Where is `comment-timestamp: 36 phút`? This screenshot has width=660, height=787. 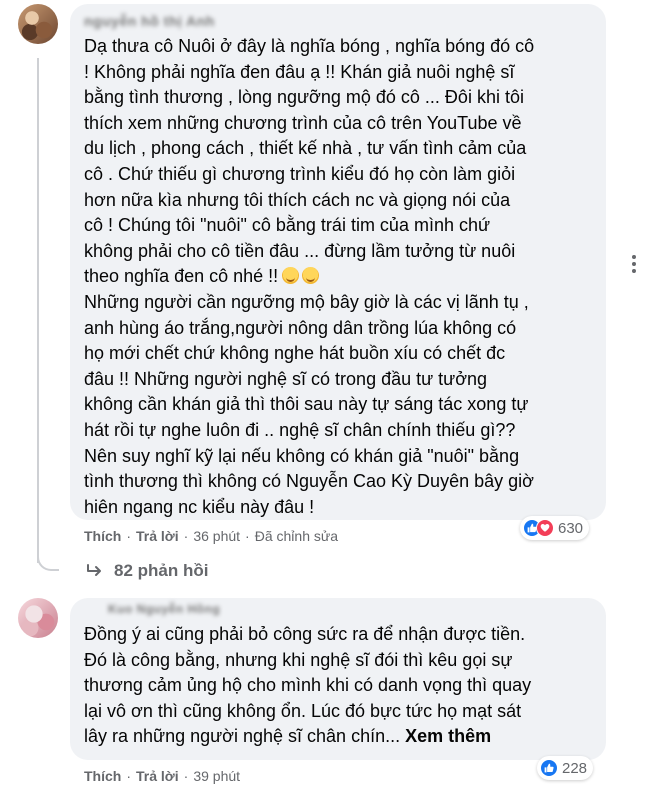 comment-timestamp: 36 phút is located at coordinates (216, 536).